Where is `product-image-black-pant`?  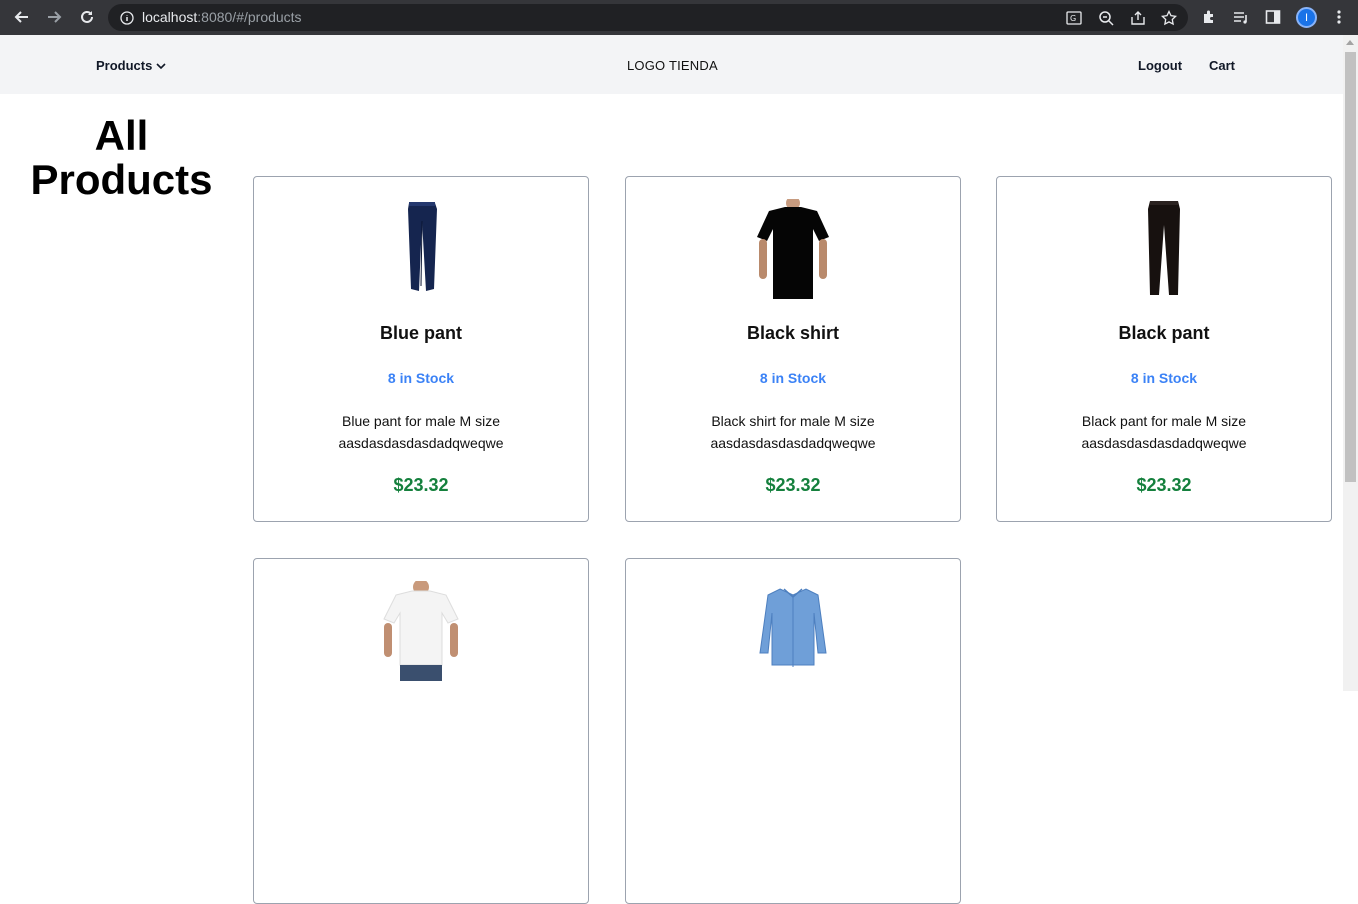 product-image-black-pant is located at coordinates (1164, 249).